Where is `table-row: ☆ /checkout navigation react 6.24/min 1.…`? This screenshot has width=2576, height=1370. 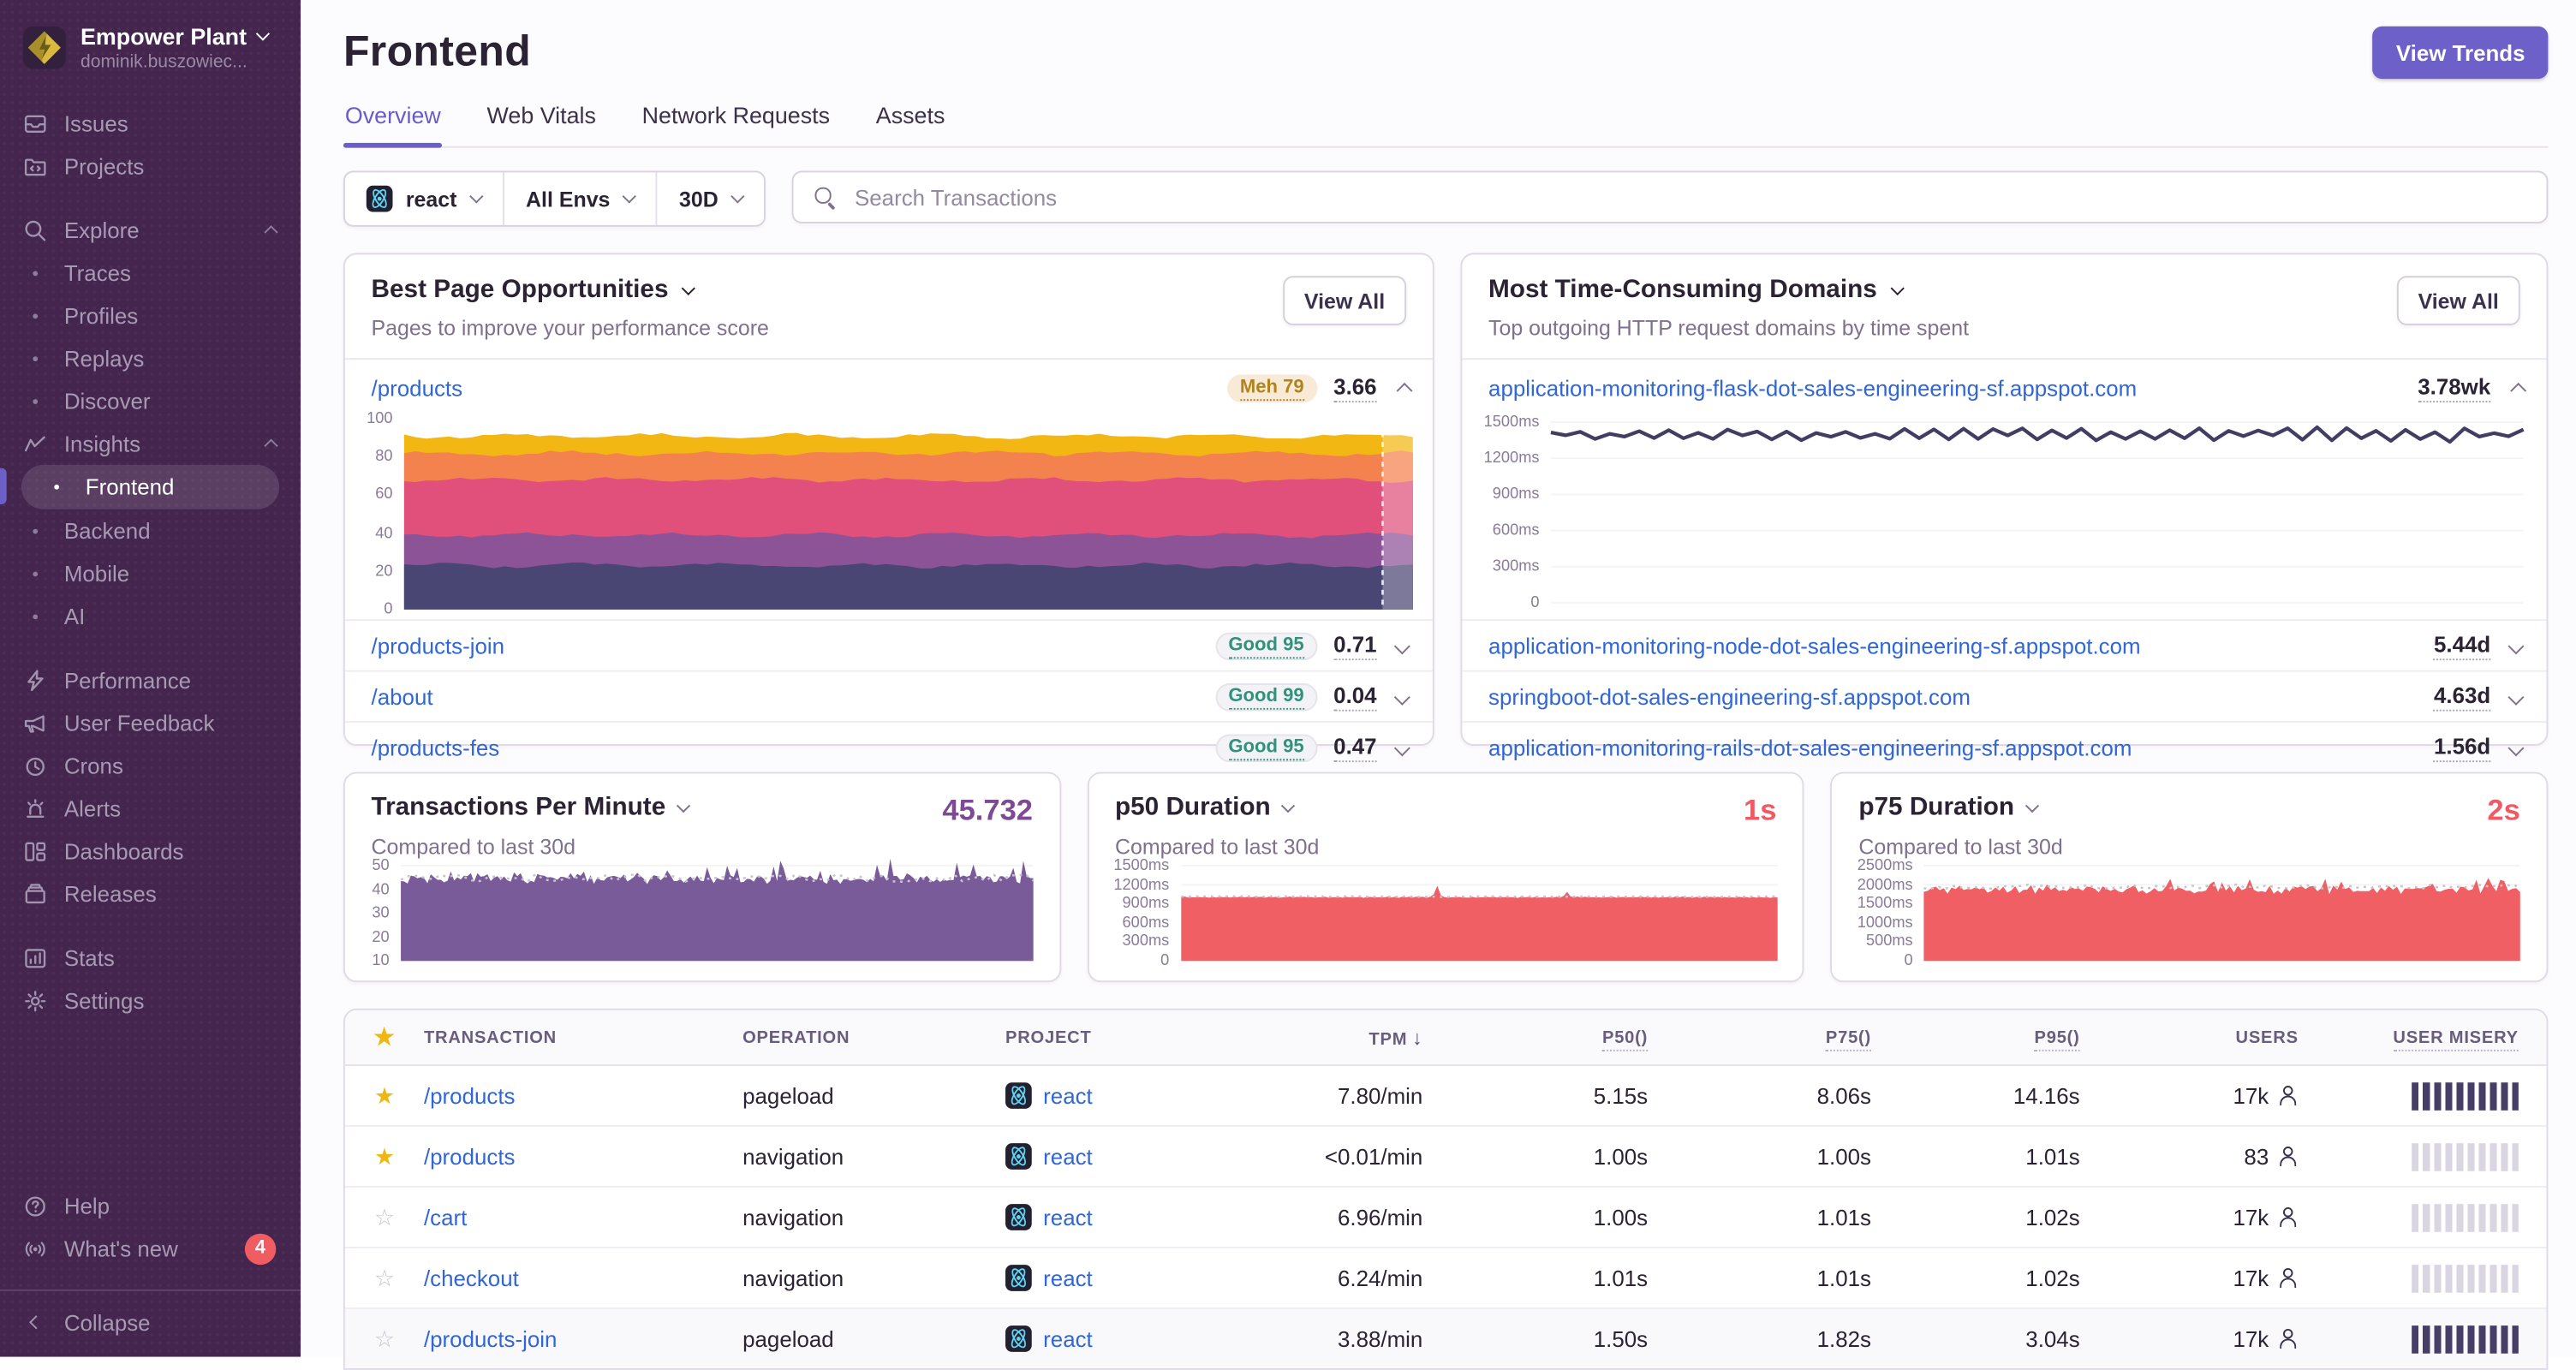 table-row: ☆ /checkout navigation react 6.24/min 1.… is located at coordinates (1445, 1278).